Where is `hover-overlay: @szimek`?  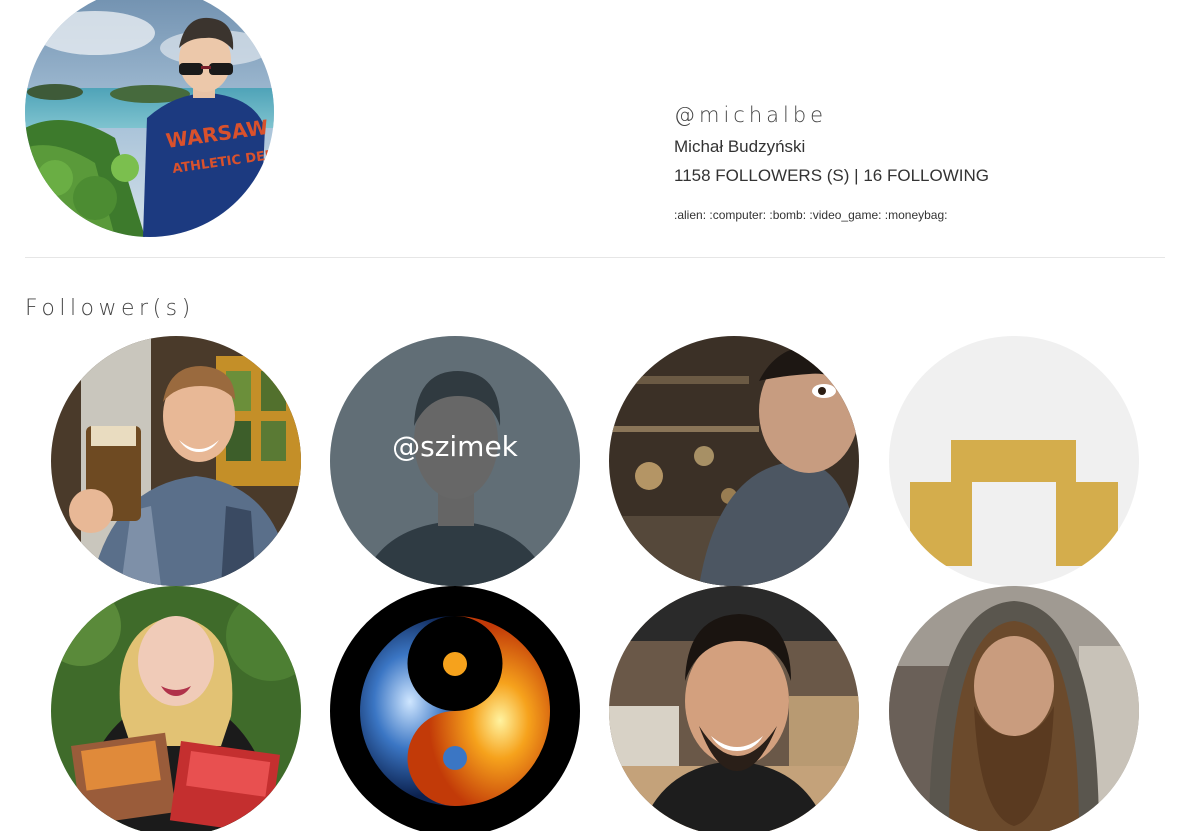 hover-overlay: @szimek is located at coordinates (455, 461).